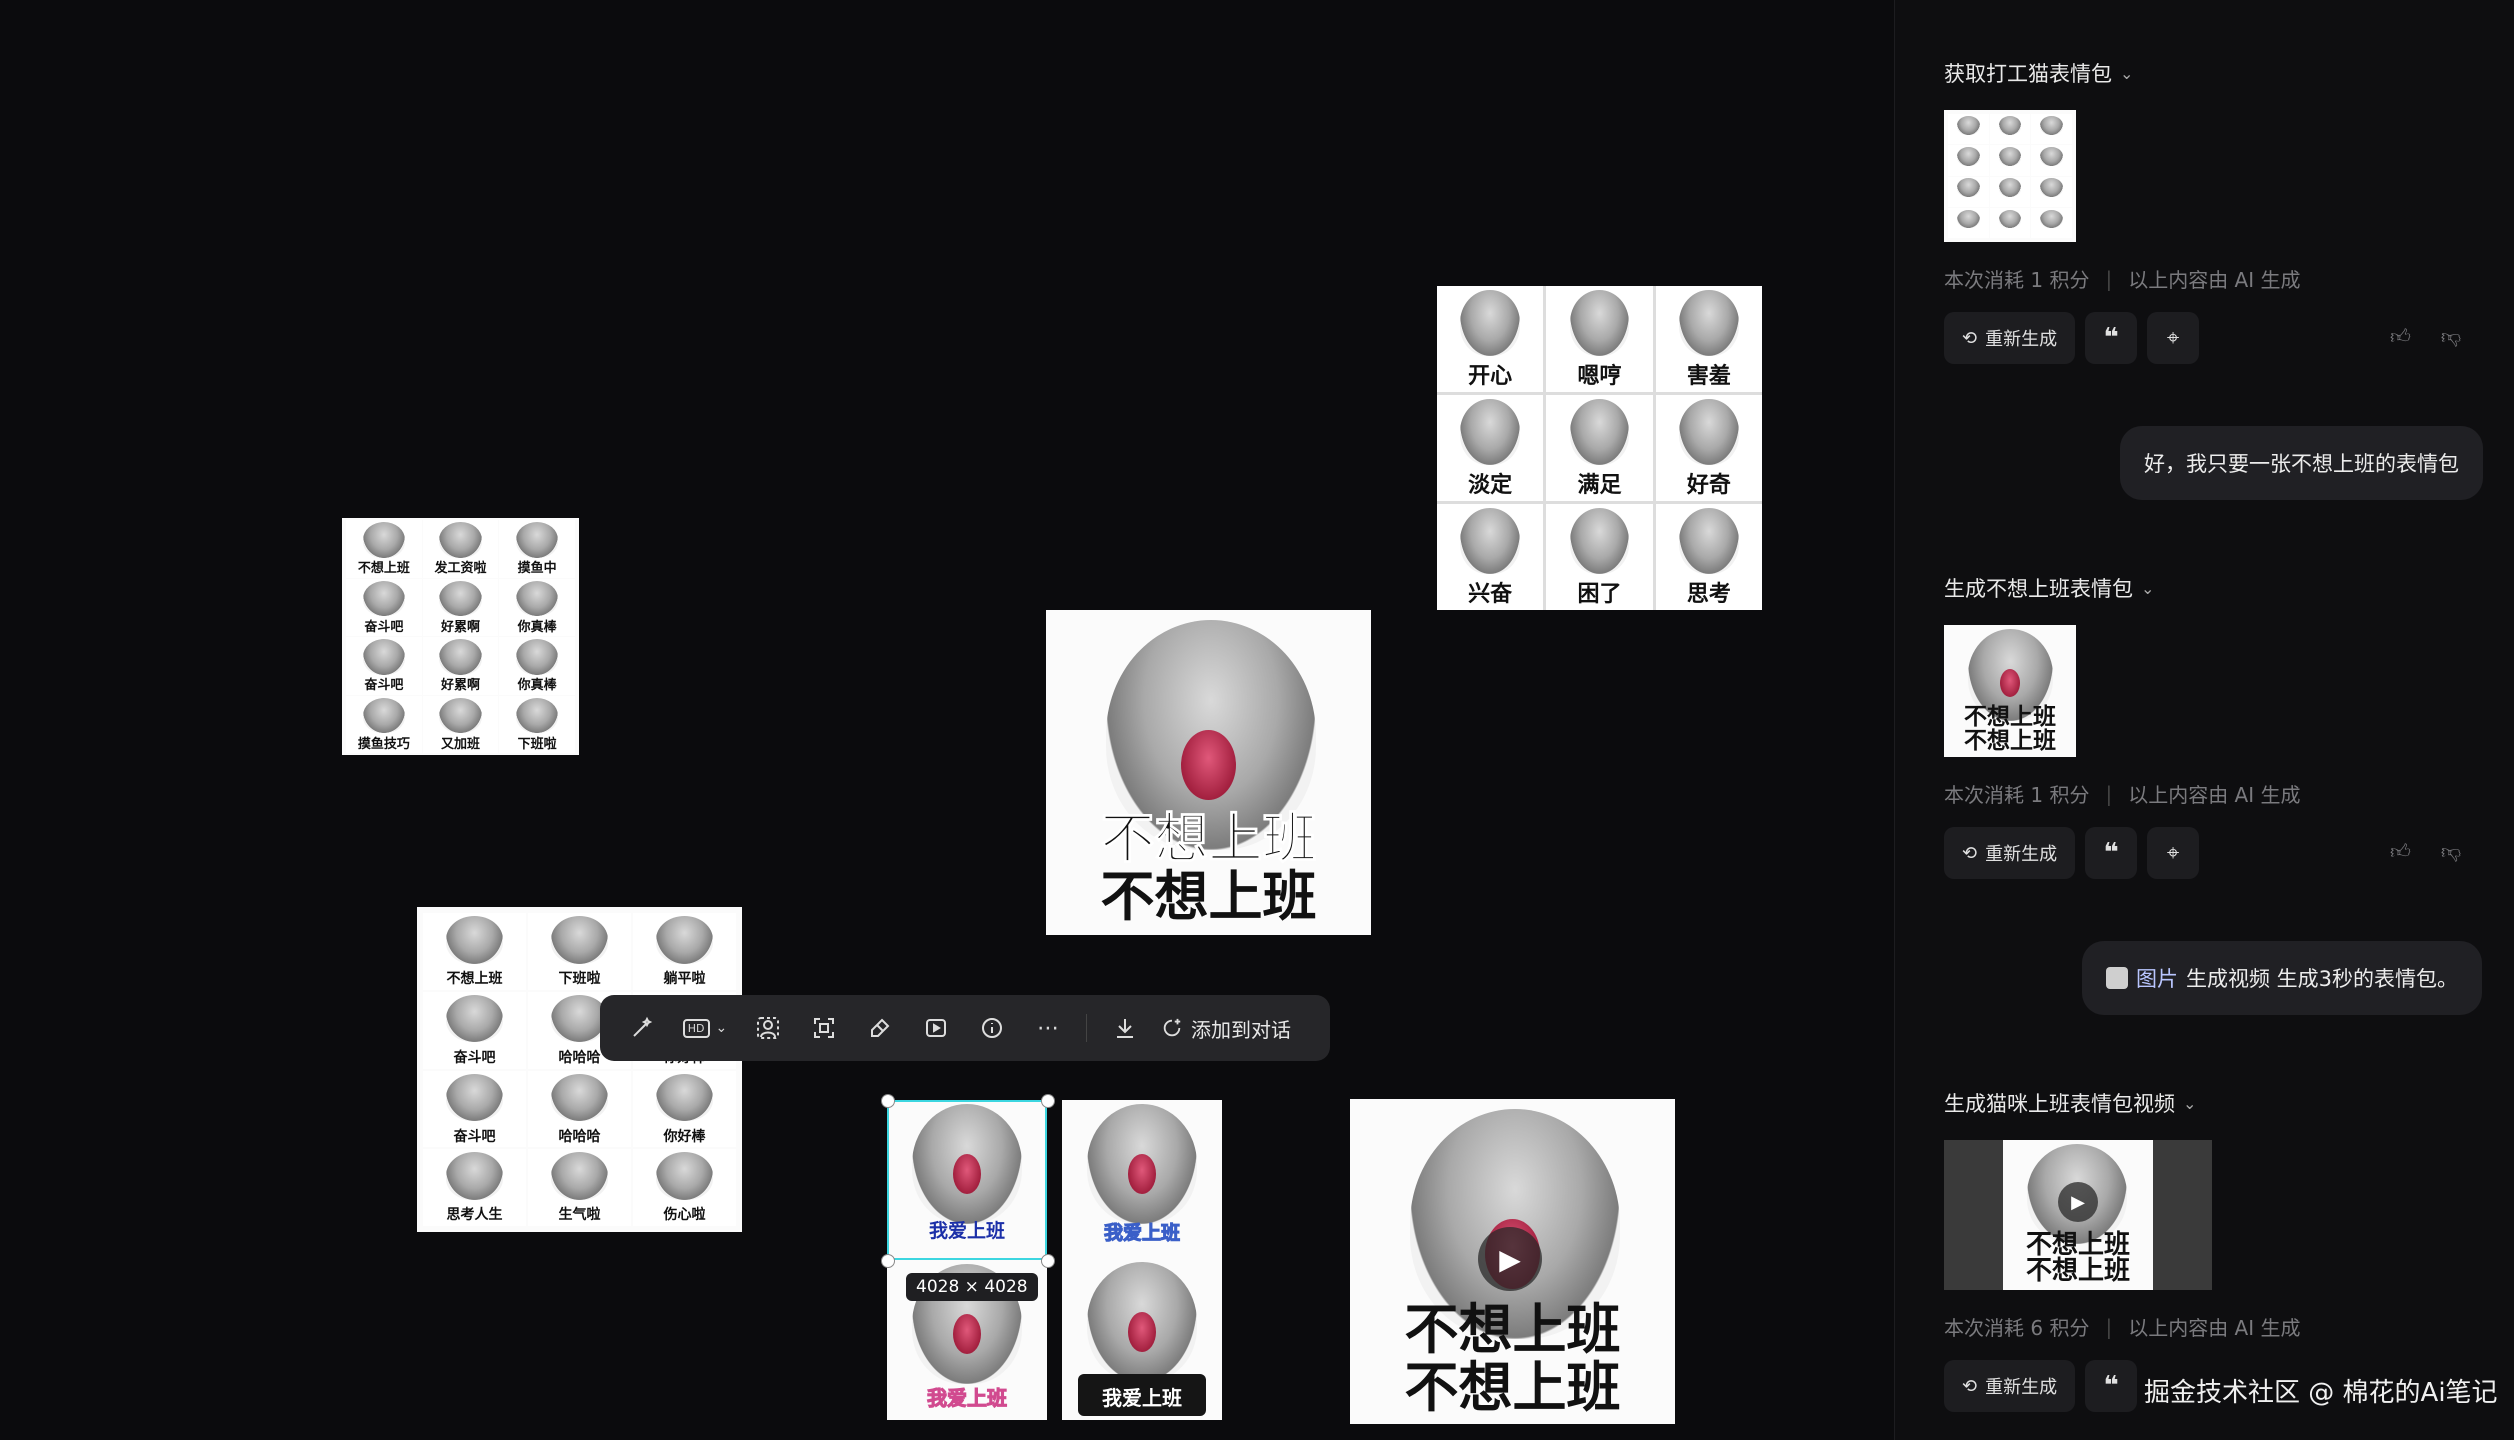 The height and width of the screenshot is (1440, 2514). Describe the element at coordinates (888, 1101) in the screenshot. I see `resize-handle-tl` at that location.